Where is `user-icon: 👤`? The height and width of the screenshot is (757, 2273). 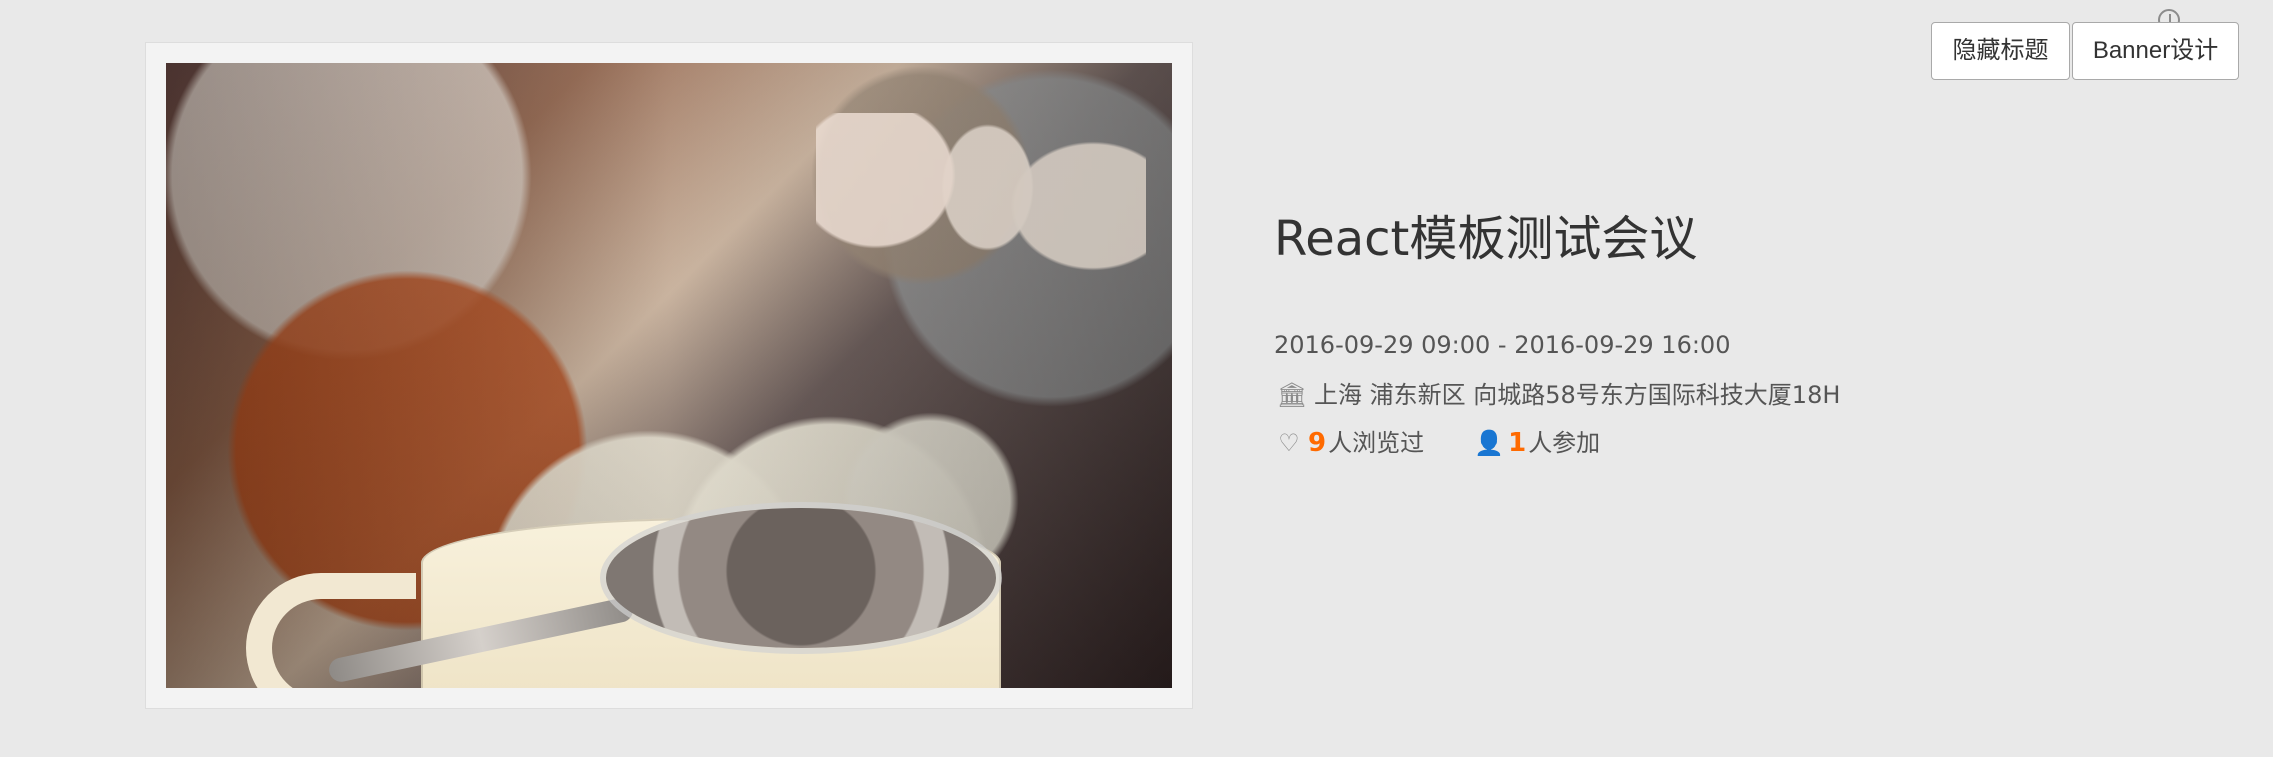
user-icon: 👤 is located at coordinates (1489, 443).